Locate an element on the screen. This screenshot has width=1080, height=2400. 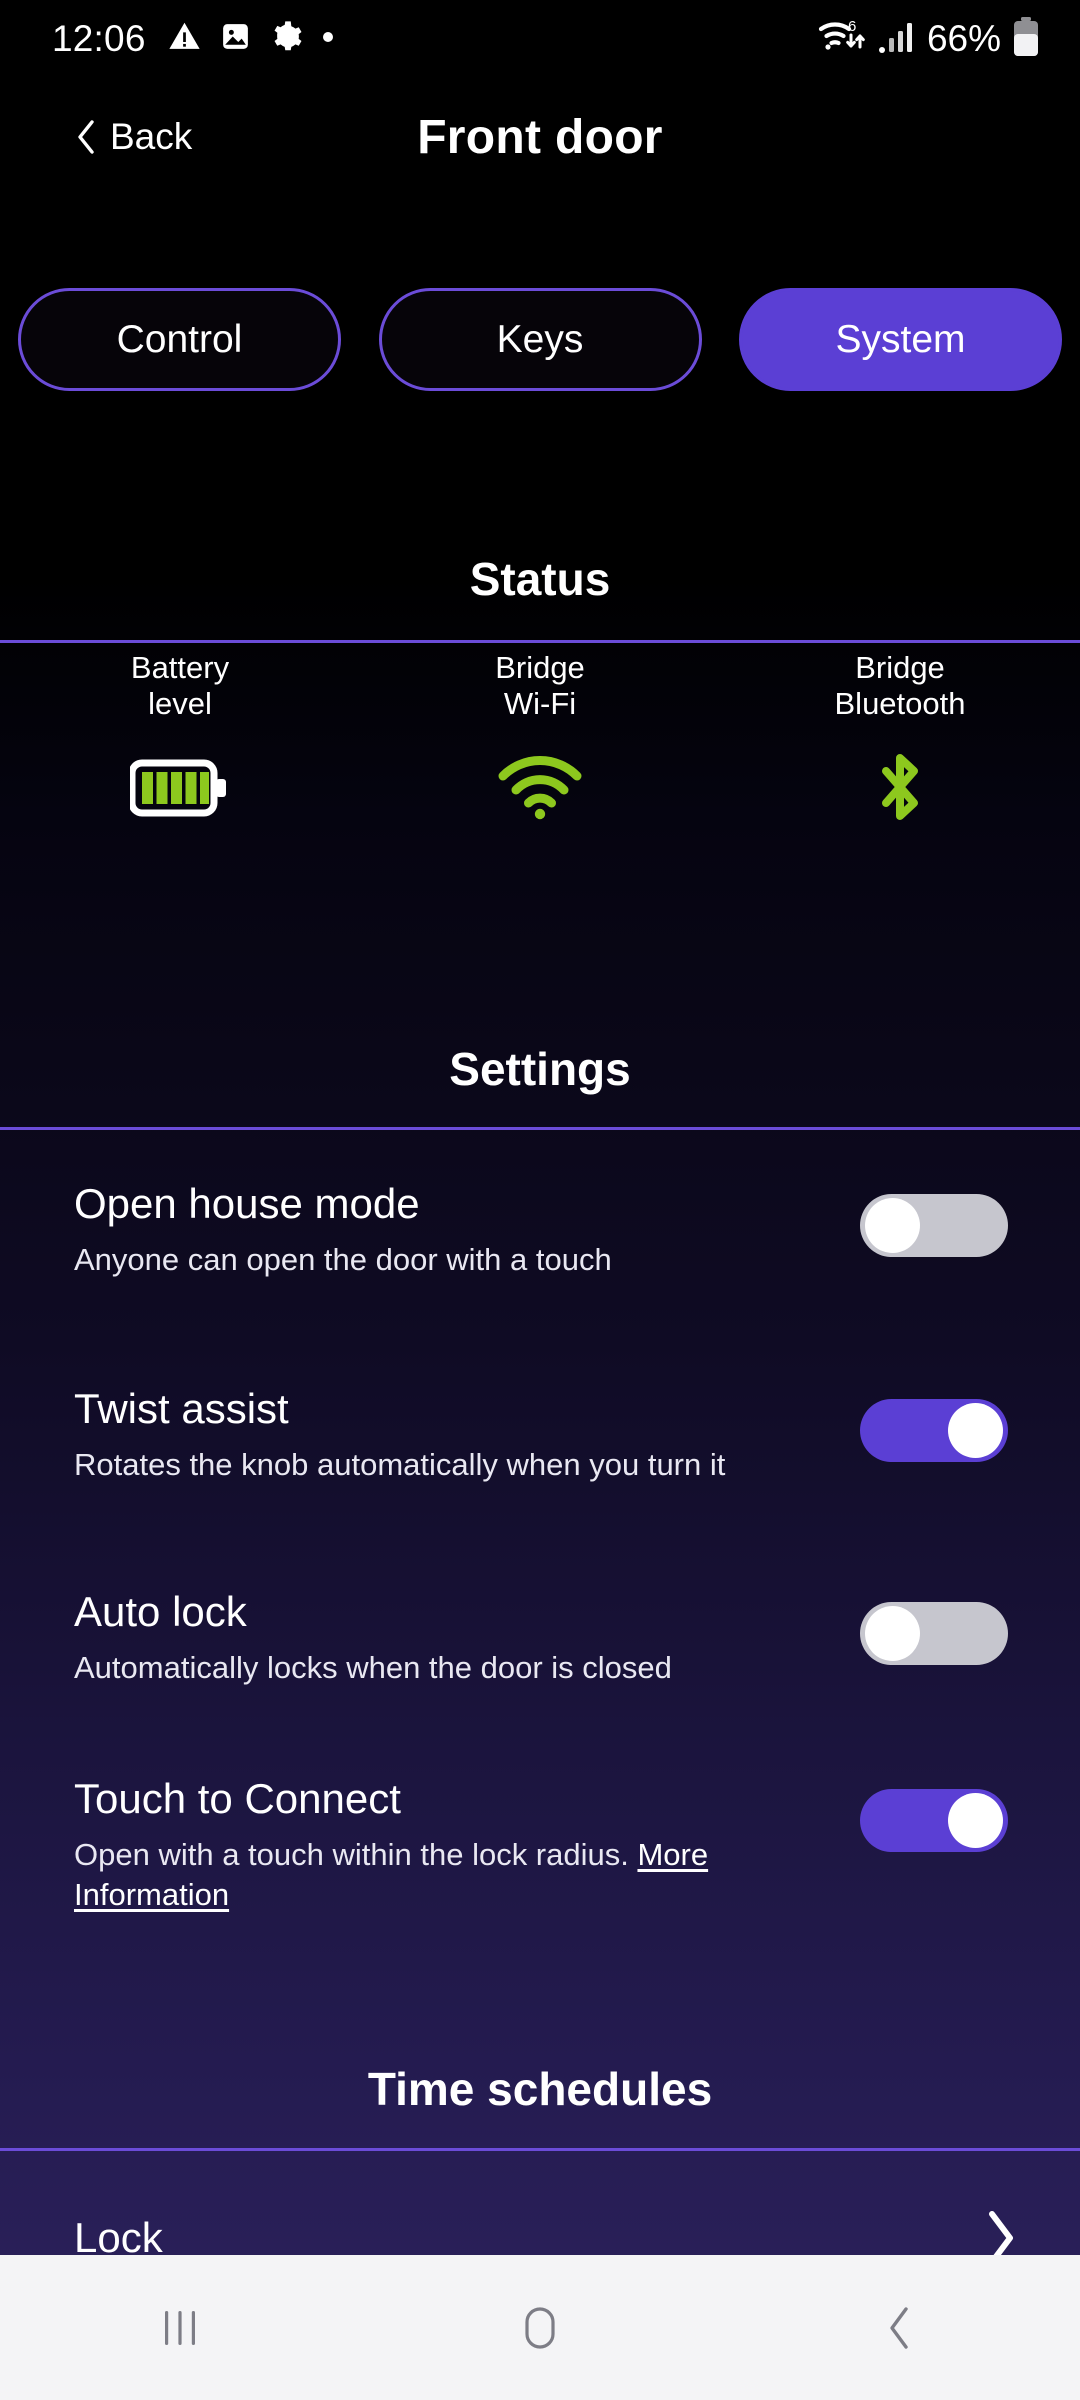
android-navigation-bar is located at coordinates (540, 2327).